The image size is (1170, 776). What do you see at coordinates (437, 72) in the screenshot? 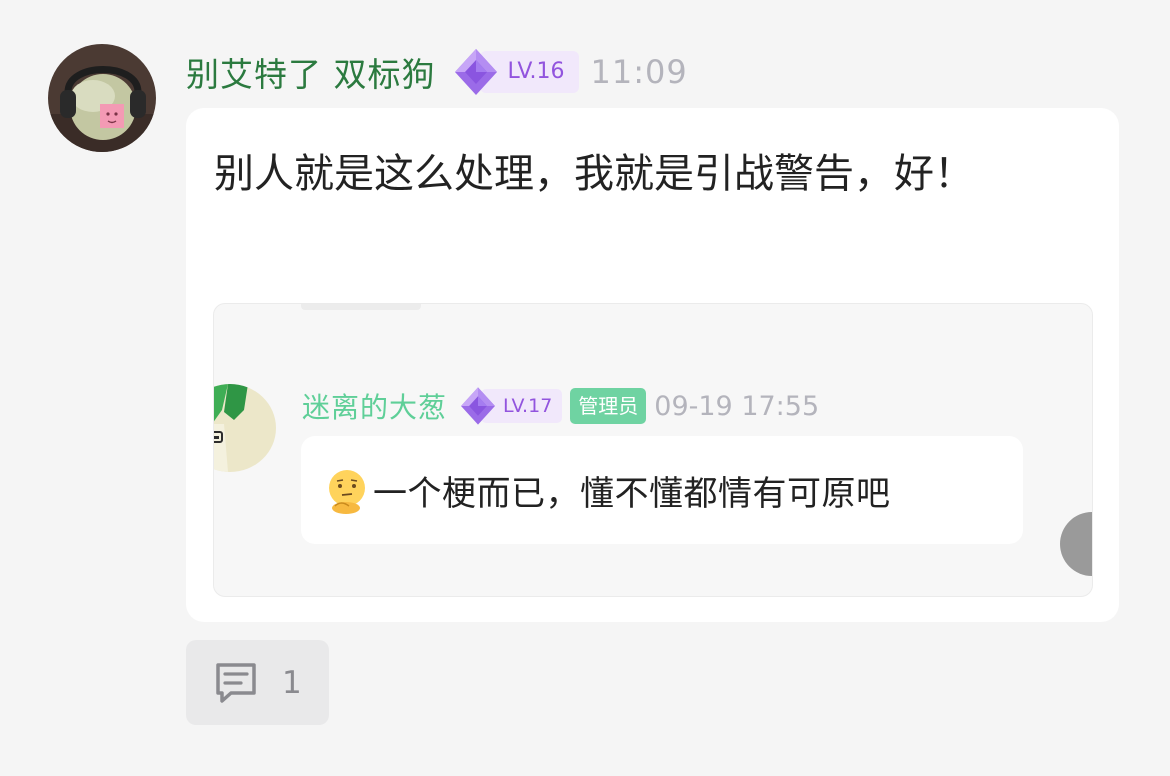
I see `post-header: 别艾特了 双标狗 LV.16 11:09` at bounding box center [437, 72].